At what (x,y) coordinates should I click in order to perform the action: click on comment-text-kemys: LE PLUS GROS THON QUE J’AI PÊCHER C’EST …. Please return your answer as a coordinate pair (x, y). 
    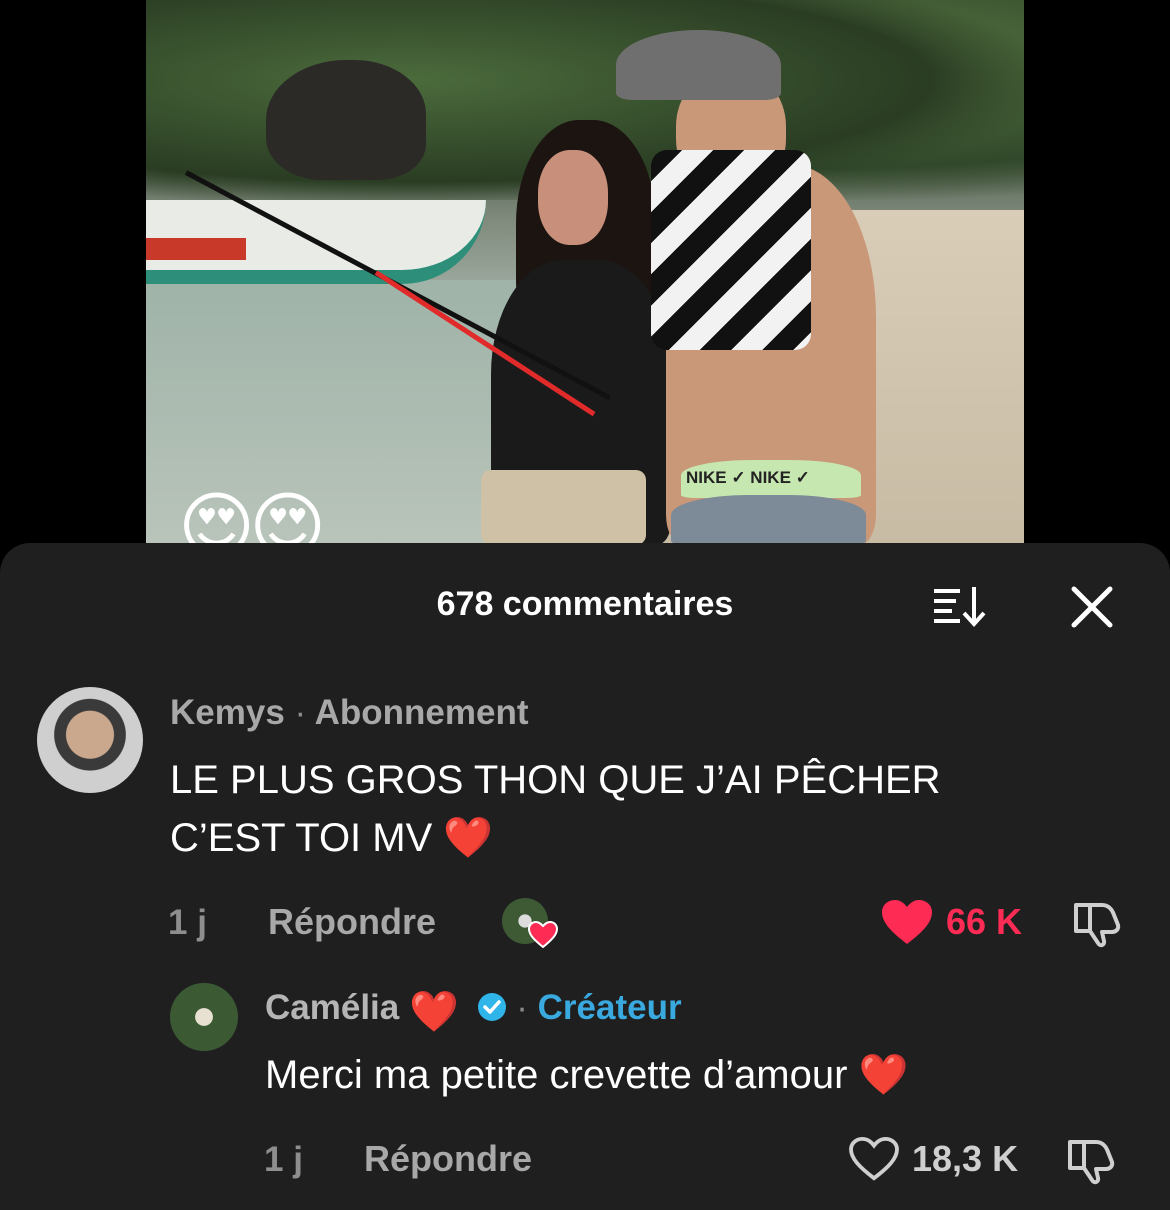
    Looking at the image, I should click on (620, 809).